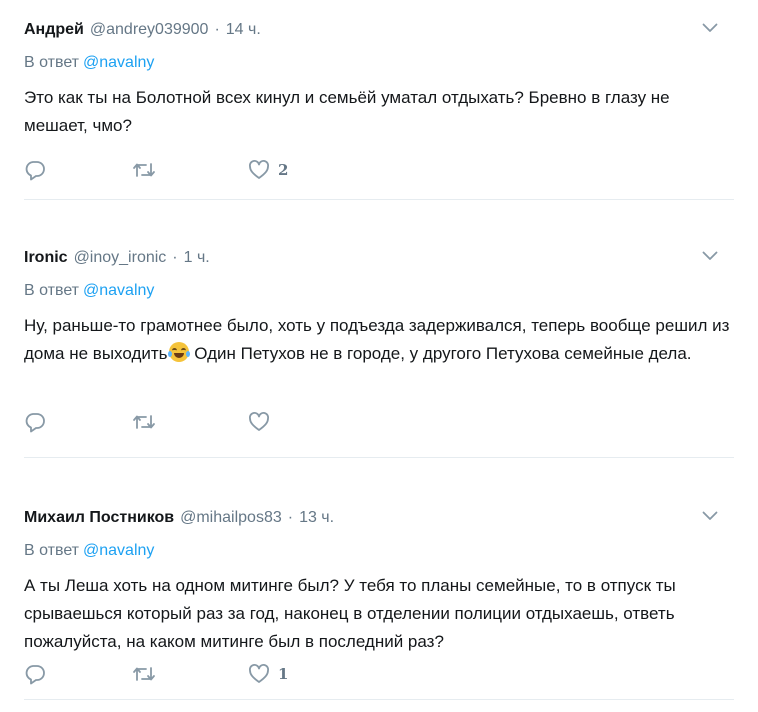  I want to click on like-count: 2, so click(283, 170).